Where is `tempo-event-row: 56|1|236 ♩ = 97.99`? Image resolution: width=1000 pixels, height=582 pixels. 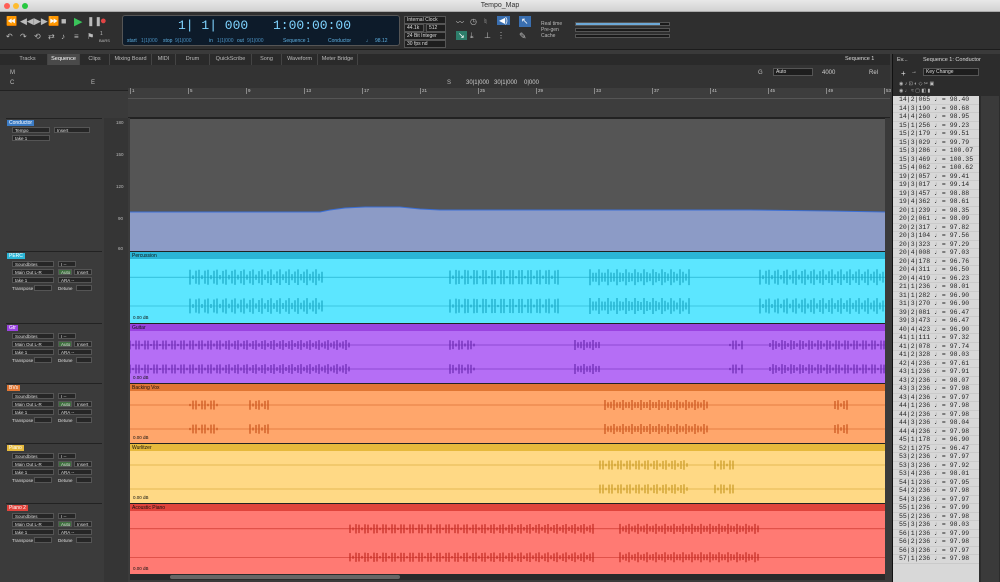
tempo-event-row: 56|1|236 ♩ = 97.99 is located at coordinates (936, 534).